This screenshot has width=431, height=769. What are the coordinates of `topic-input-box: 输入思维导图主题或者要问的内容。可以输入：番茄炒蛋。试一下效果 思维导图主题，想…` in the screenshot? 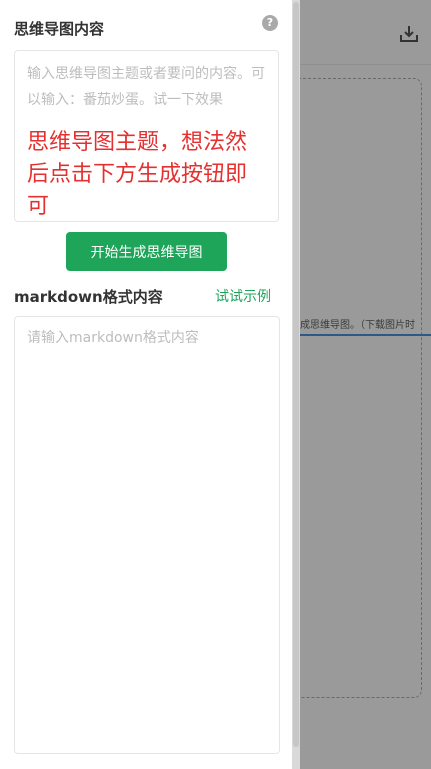 It's located at (146, 136).